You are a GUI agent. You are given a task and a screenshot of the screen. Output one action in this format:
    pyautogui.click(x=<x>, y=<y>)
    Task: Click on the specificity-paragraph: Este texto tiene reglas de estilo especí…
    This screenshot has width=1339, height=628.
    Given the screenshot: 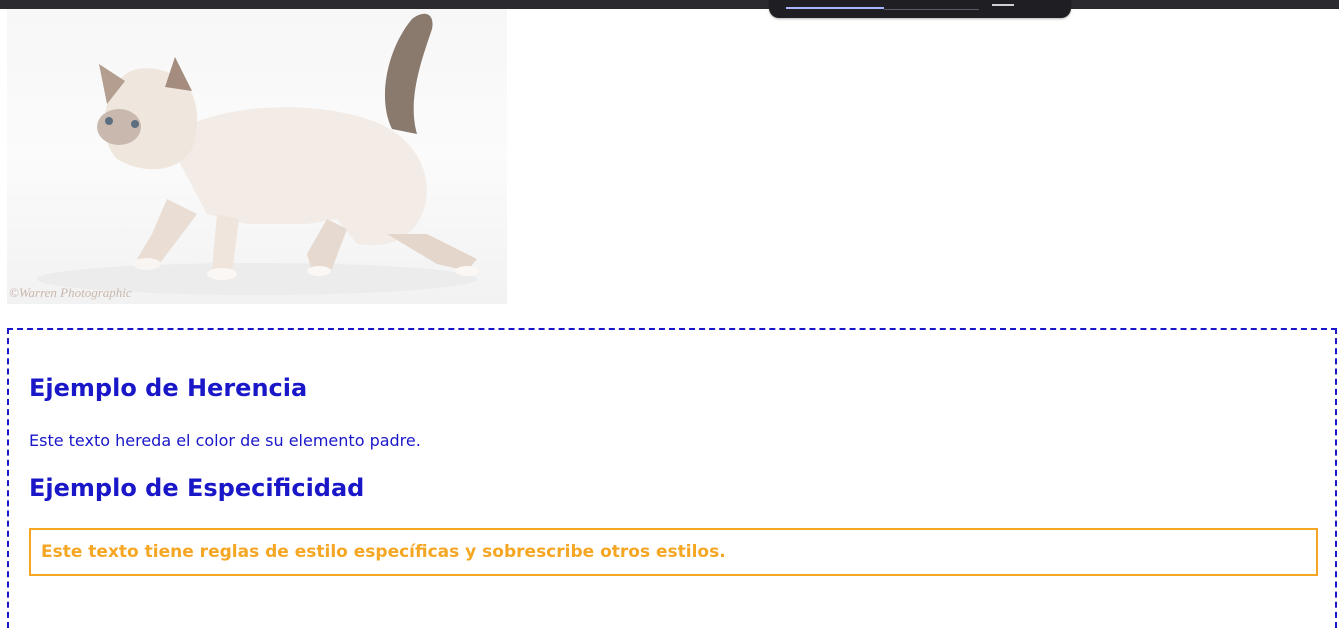 What is the action you would take?
    pyautogui.click(x=383, y=552)
    